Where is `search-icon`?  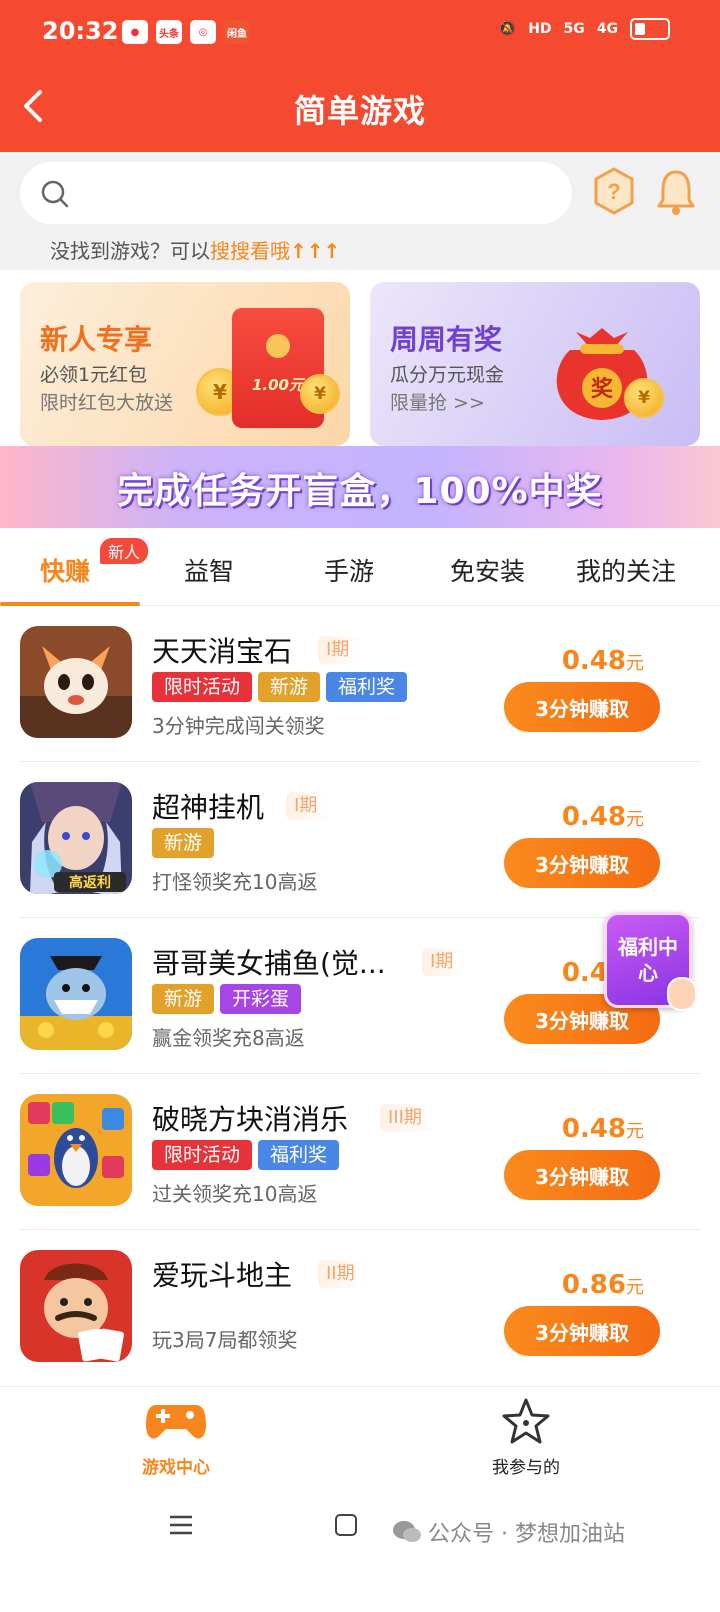
search-icon is located at coordinates (55, 194).